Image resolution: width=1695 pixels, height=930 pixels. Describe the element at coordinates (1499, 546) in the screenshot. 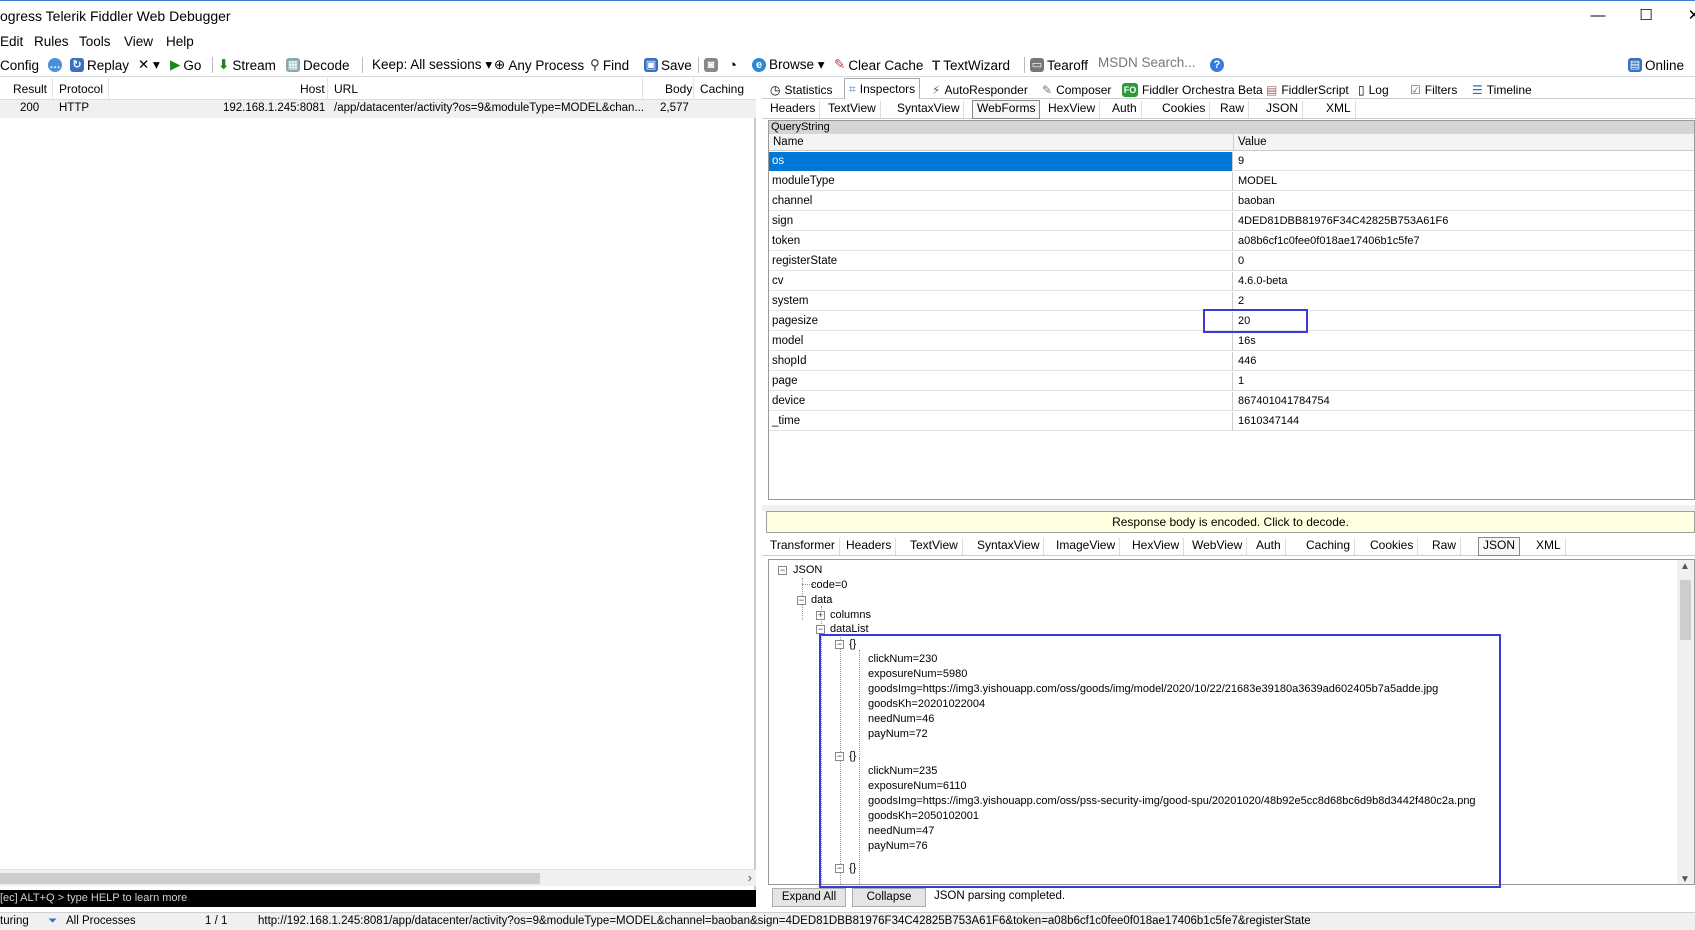

I see `resp-tab-json: JSON` at that location.